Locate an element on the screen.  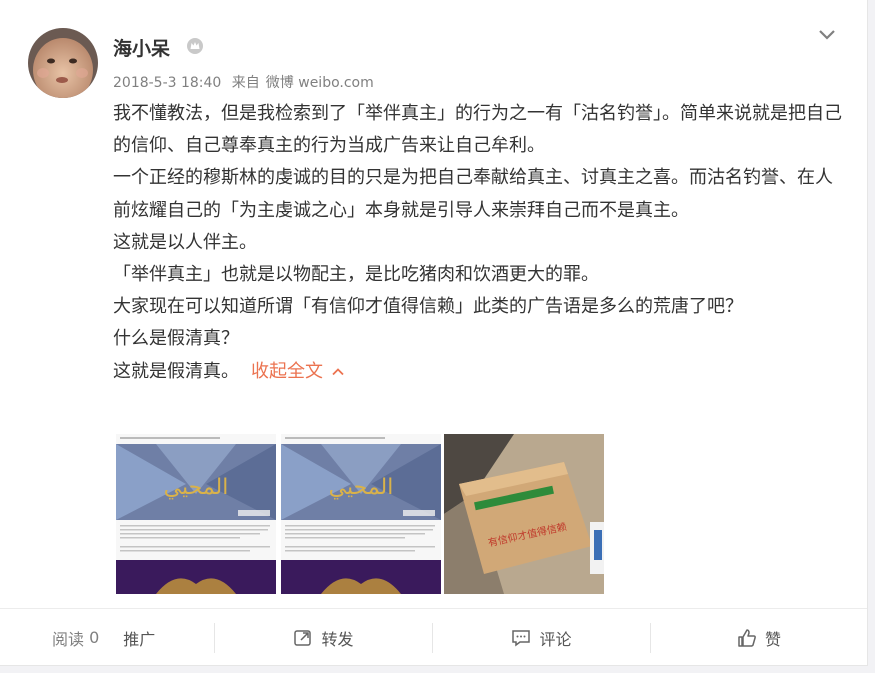
post-meta: 2018-5-3 18:40 来自 微博 weibo.com is located at coordinates (246, 82).